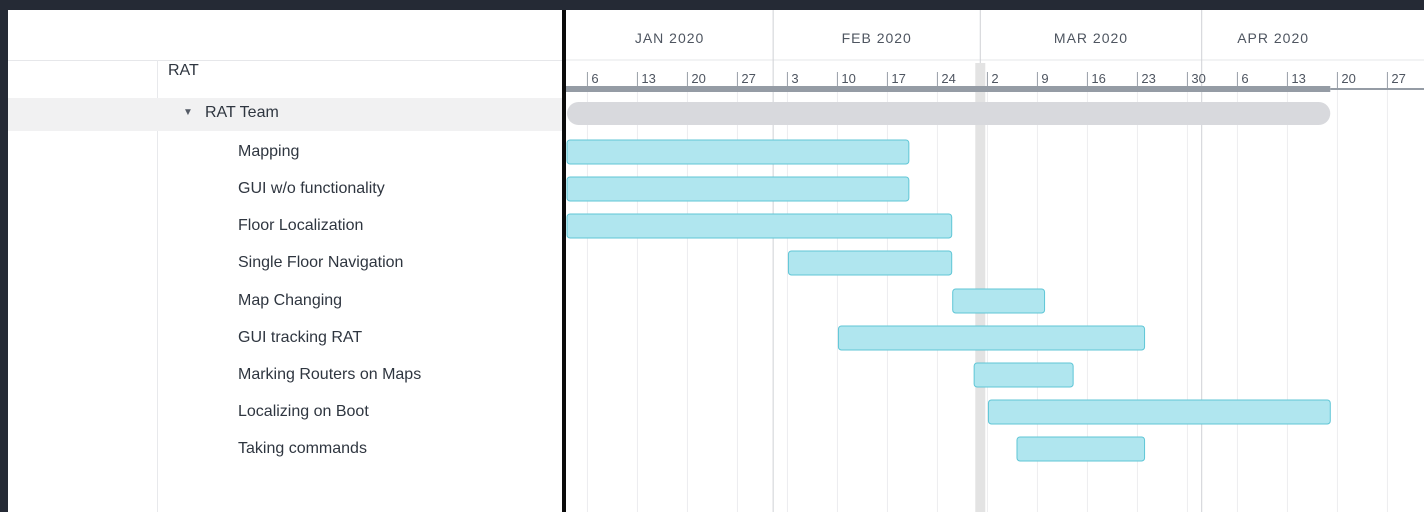 This screenshot has height=512, width=1424. I want to click on task-label: GUI w/o functionality, so click(311, 189).